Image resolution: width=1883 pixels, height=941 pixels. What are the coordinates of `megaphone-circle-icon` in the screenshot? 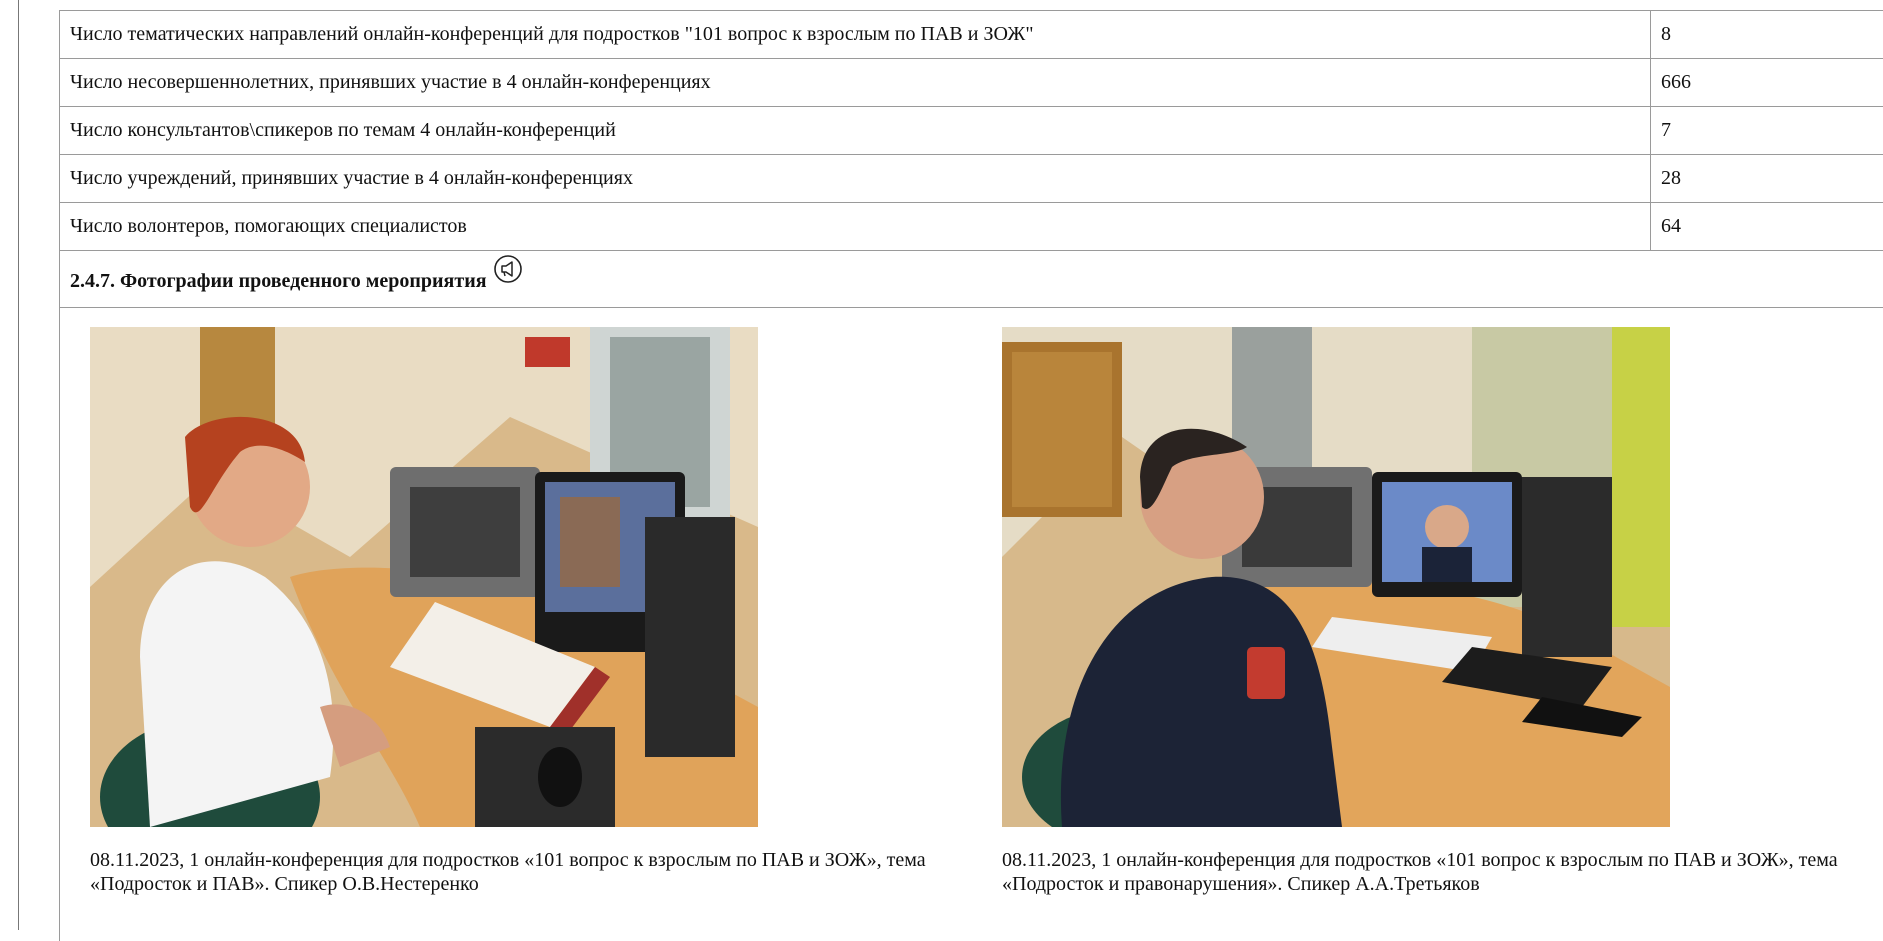 It's located at (508, 278).